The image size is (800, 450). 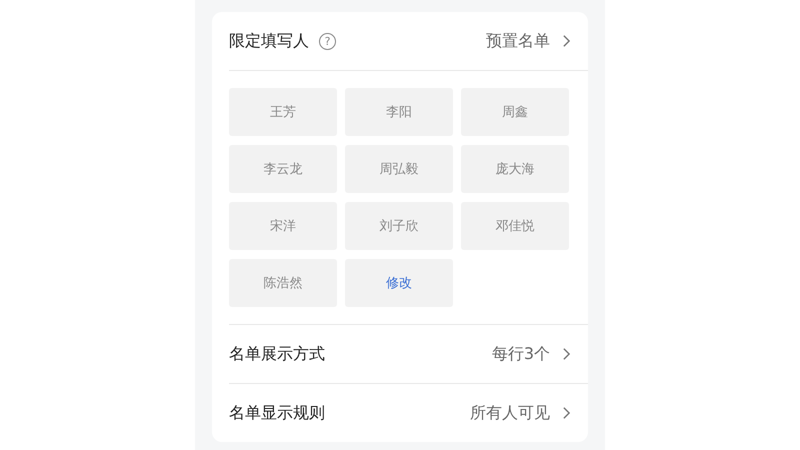 What do you see at coordinates (399, 226) in the screenshot?
I see `name-button: 刘子欣` at bounding box center [399, 226].